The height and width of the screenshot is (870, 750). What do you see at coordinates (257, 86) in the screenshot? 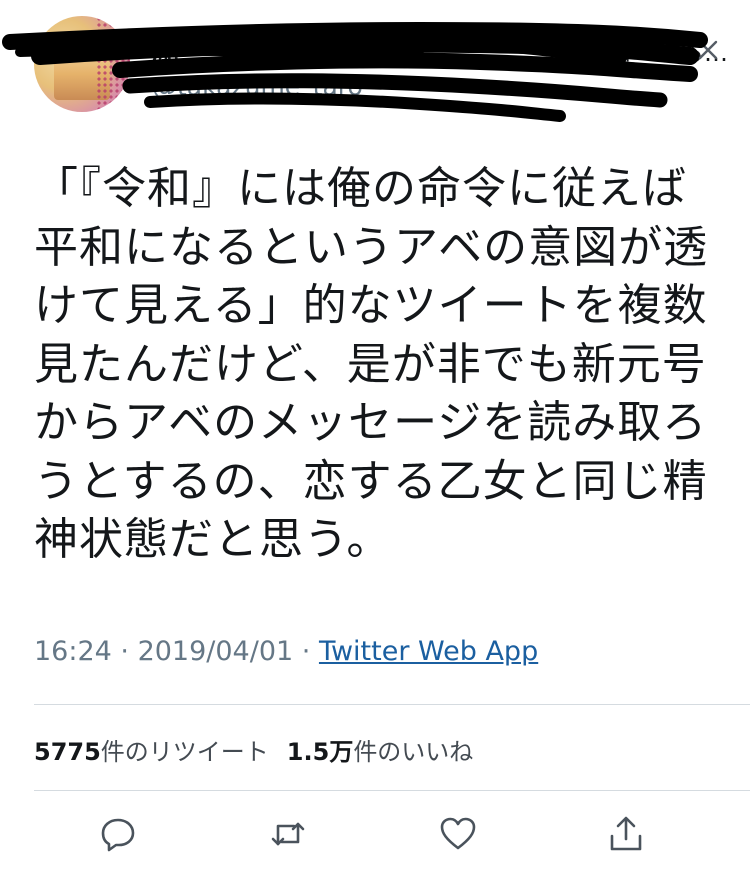
I see `user-handle: @takazume_taro` at bounding box center [257, 86].